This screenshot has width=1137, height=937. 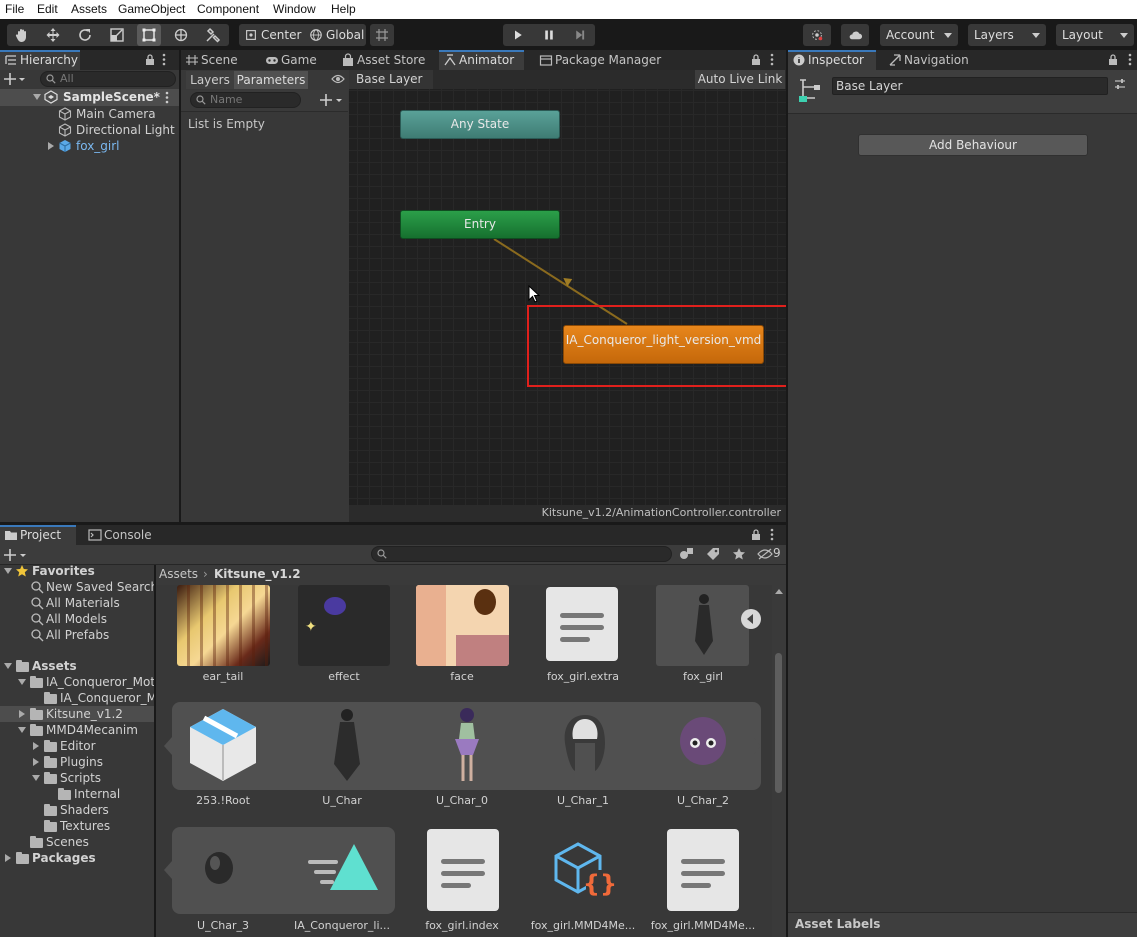 I want to click on pivot-center-toggle: Center, so click(x=271, y=35).